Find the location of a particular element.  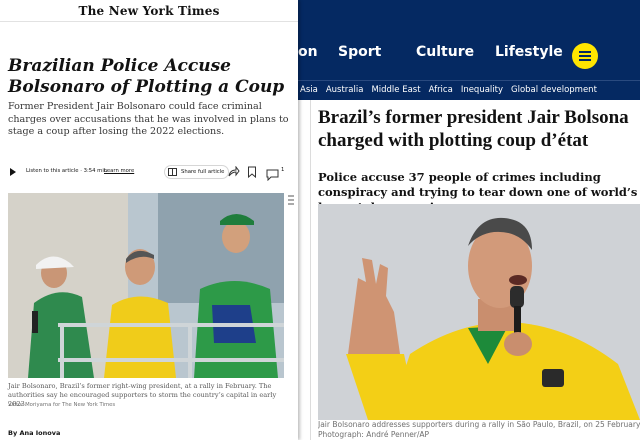

nyt-logo: The New York Times is located at coordinates (148, 11).